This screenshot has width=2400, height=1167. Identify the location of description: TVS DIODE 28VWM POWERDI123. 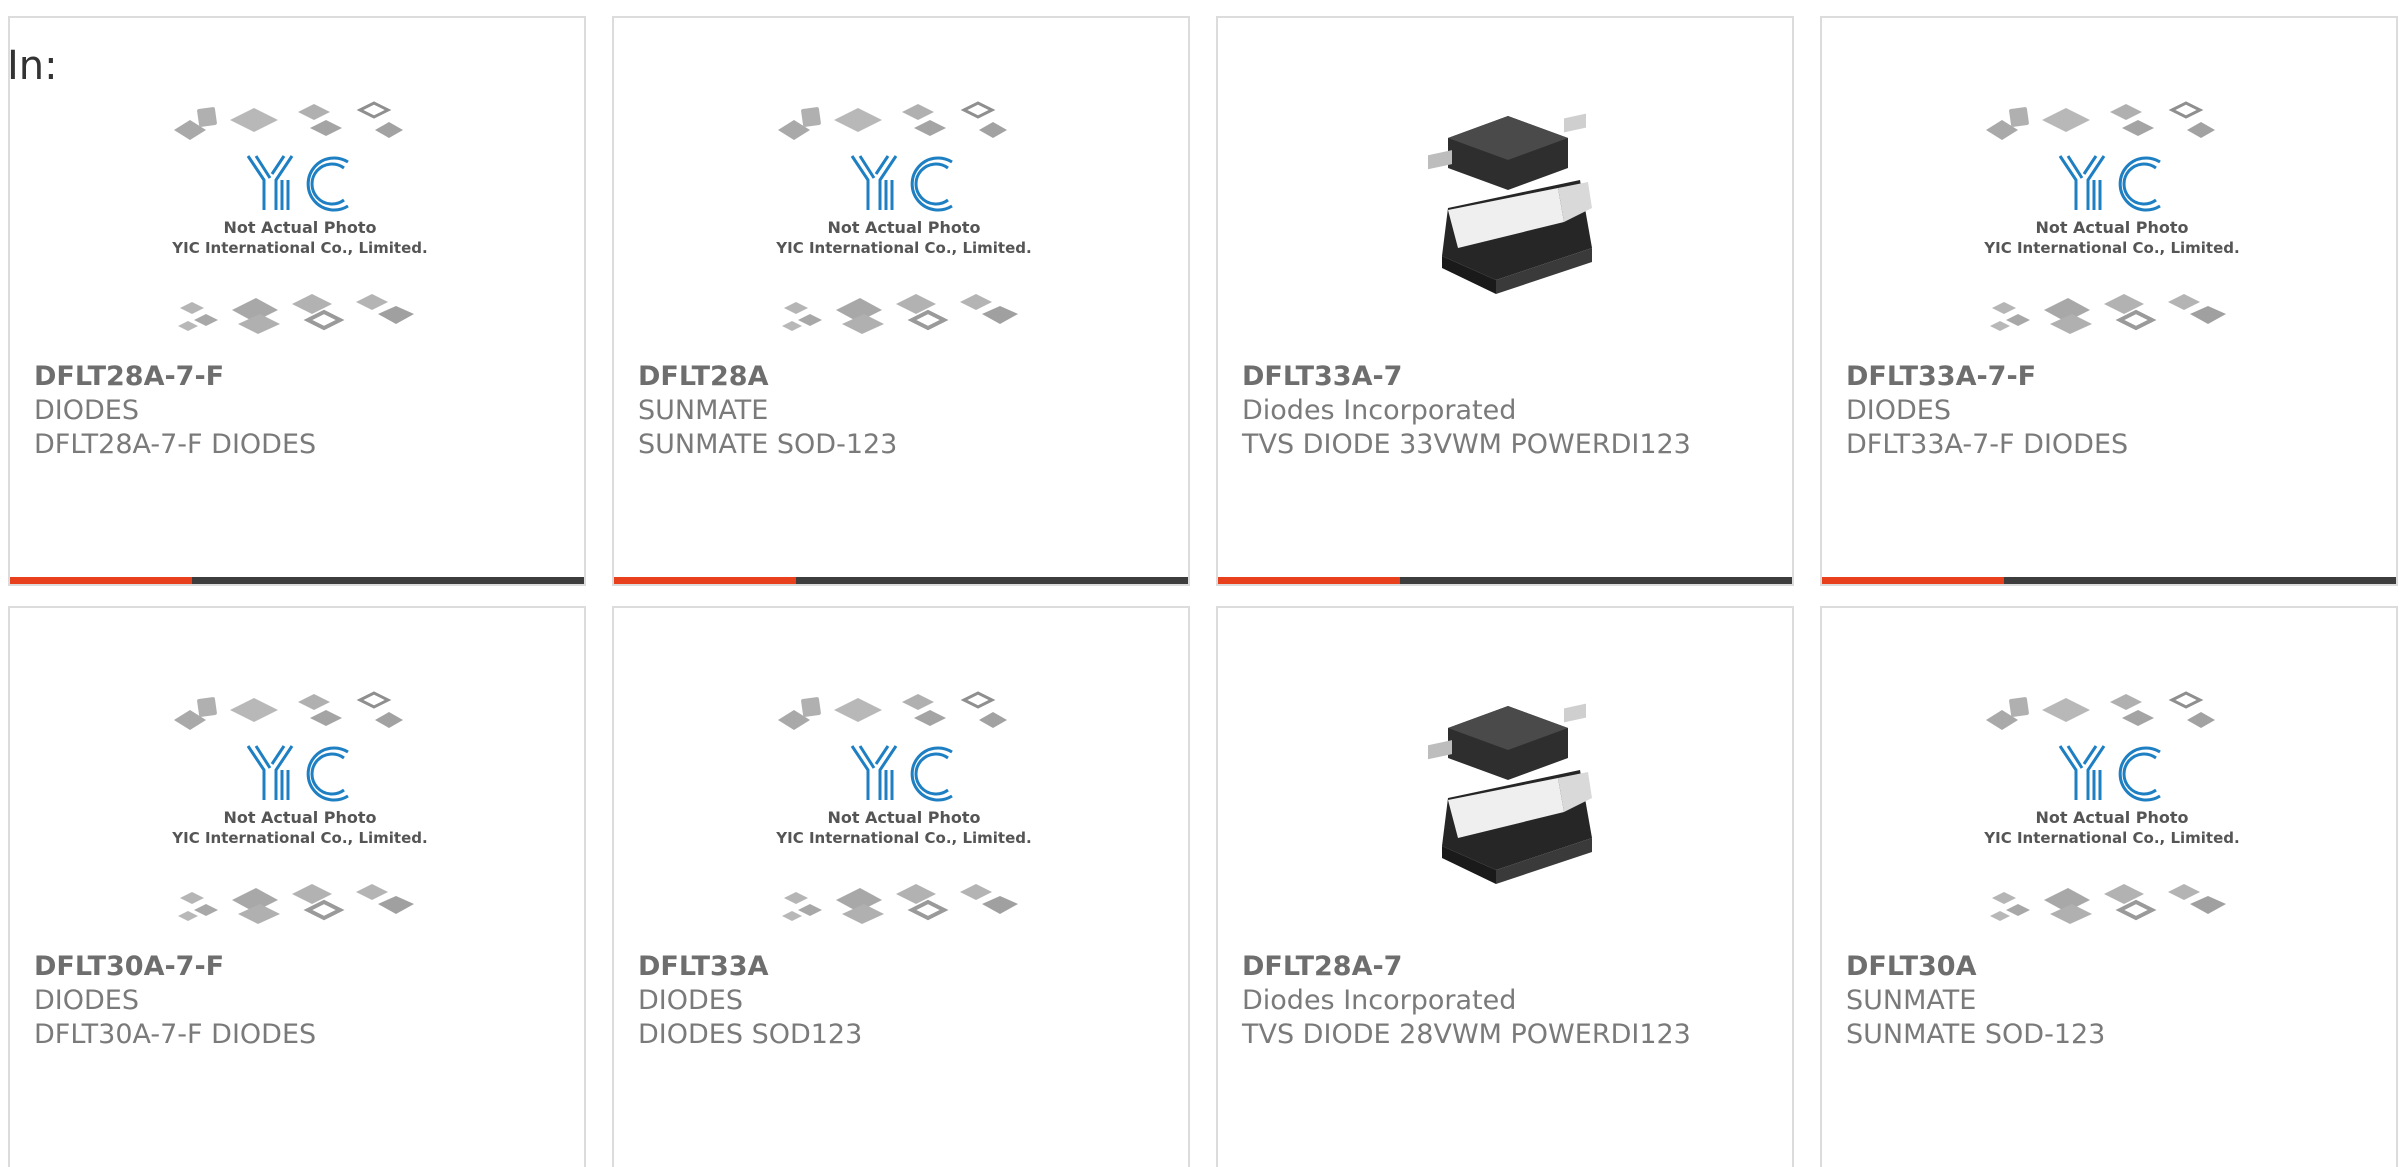
(1466, 1034).